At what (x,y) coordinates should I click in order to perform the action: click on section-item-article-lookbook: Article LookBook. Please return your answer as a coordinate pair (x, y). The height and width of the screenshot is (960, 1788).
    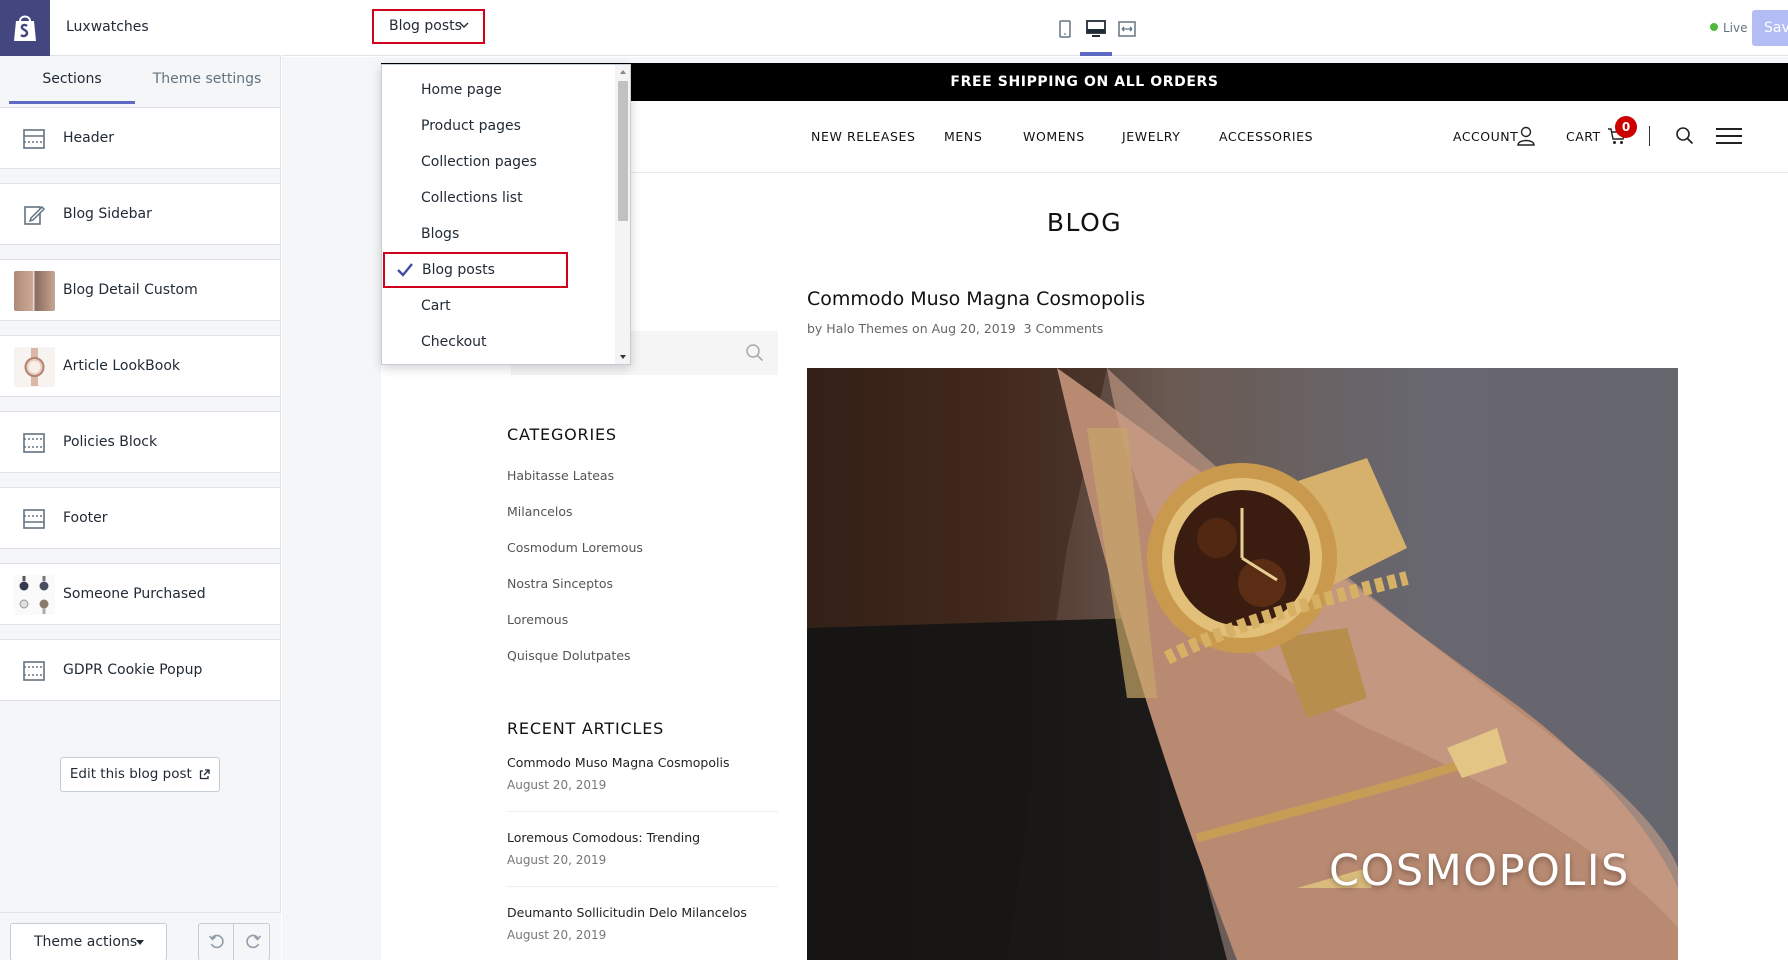
    Looking at the image, I should click on (140, 366).